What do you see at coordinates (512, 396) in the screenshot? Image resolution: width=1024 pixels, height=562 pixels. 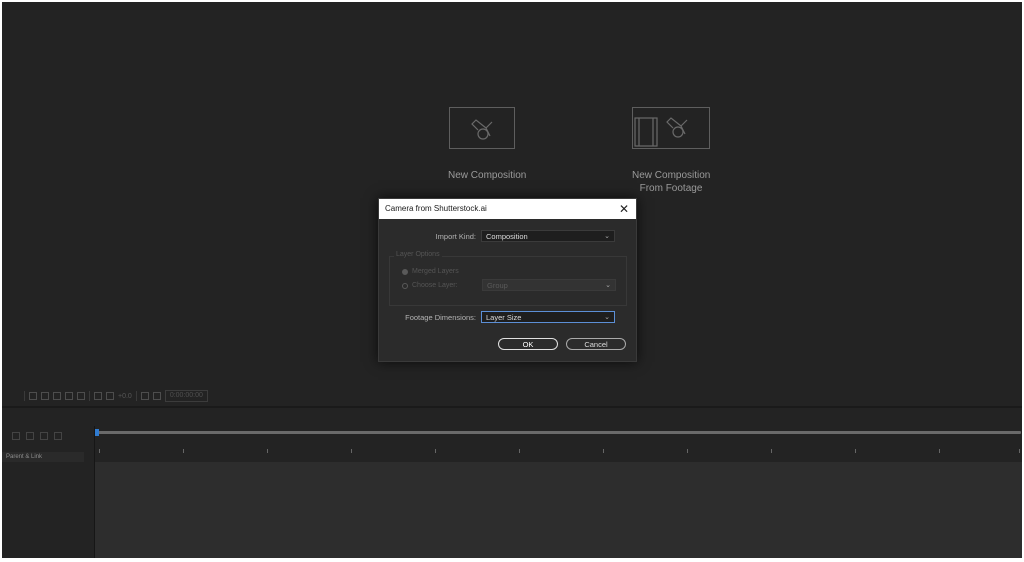 I see `timeline-toolbar: +0.0 0:00:00:00` at bounding box center [512, 396].